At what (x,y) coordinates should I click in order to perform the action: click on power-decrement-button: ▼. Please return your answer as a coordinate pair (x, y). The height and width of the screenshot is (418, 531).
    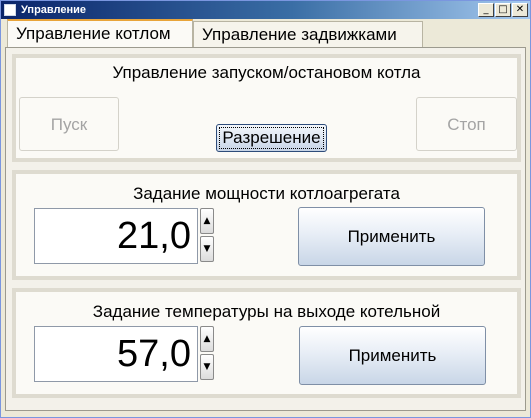
    Looking at the image, I should click on (207, 249).